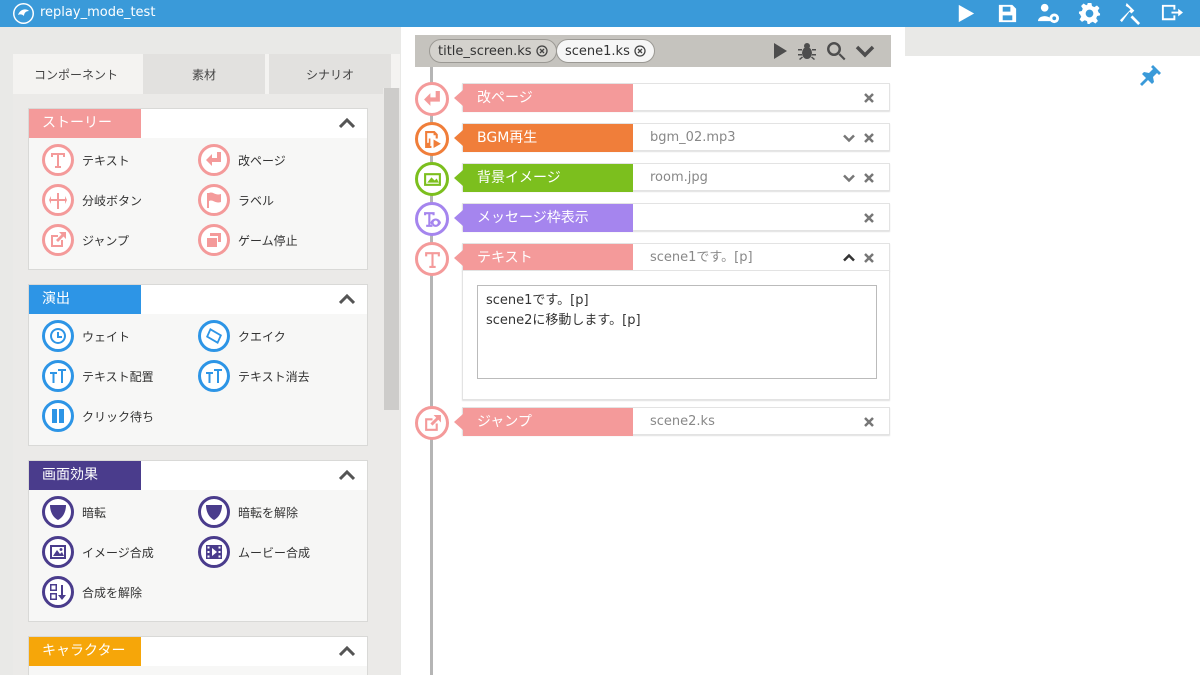 This screenshot has height=675, width=1200. I want to click on component-label: ムービー合成, so click(274, 552).